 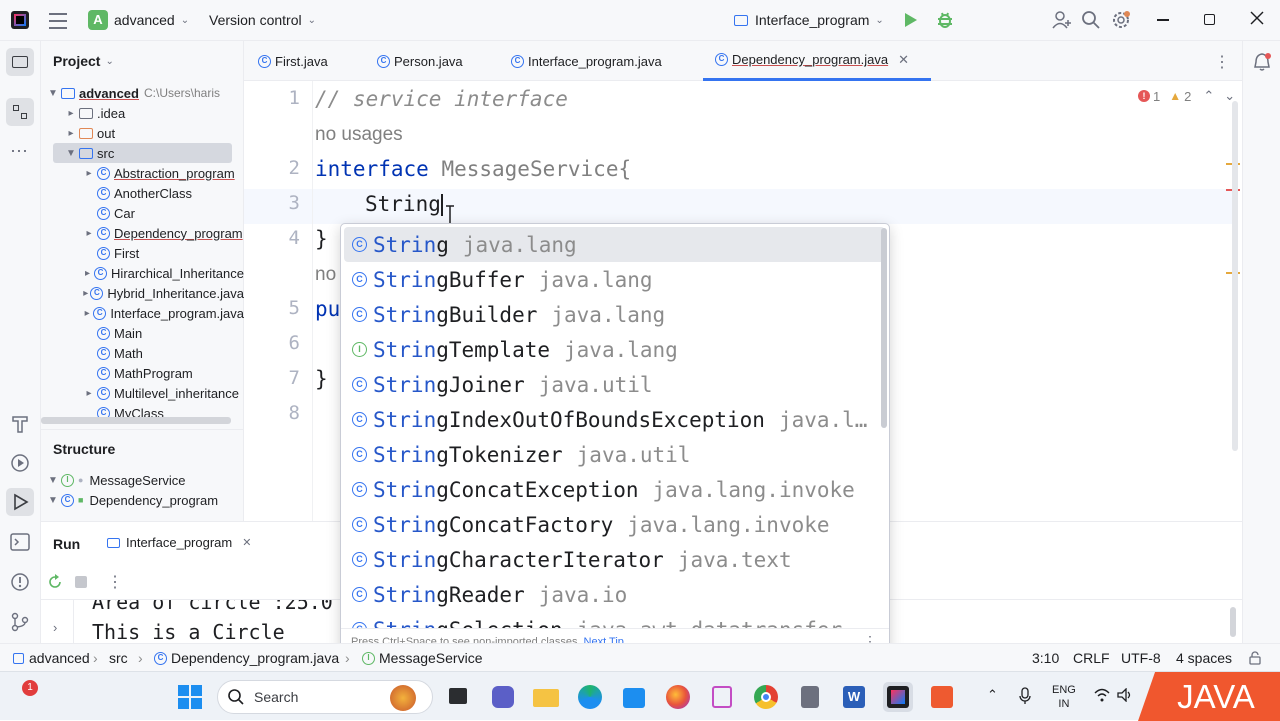 What do you see at coordinates (1102, 695) in the screenshot?
I see `wifi-icon` at bounding box center [1102, 695].